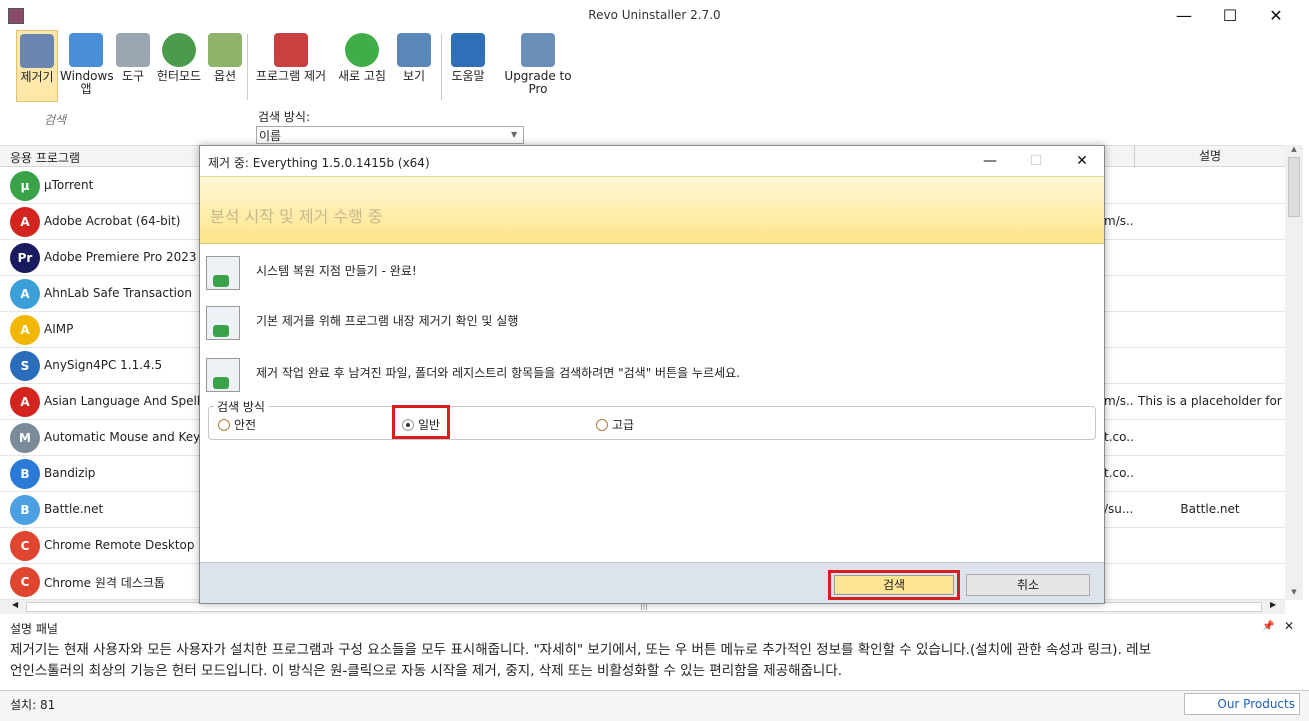  What do you see at coordinates (270, 136) in the screenshot?
I see `search-method-value: 이름` at bounding box center [270, 136].